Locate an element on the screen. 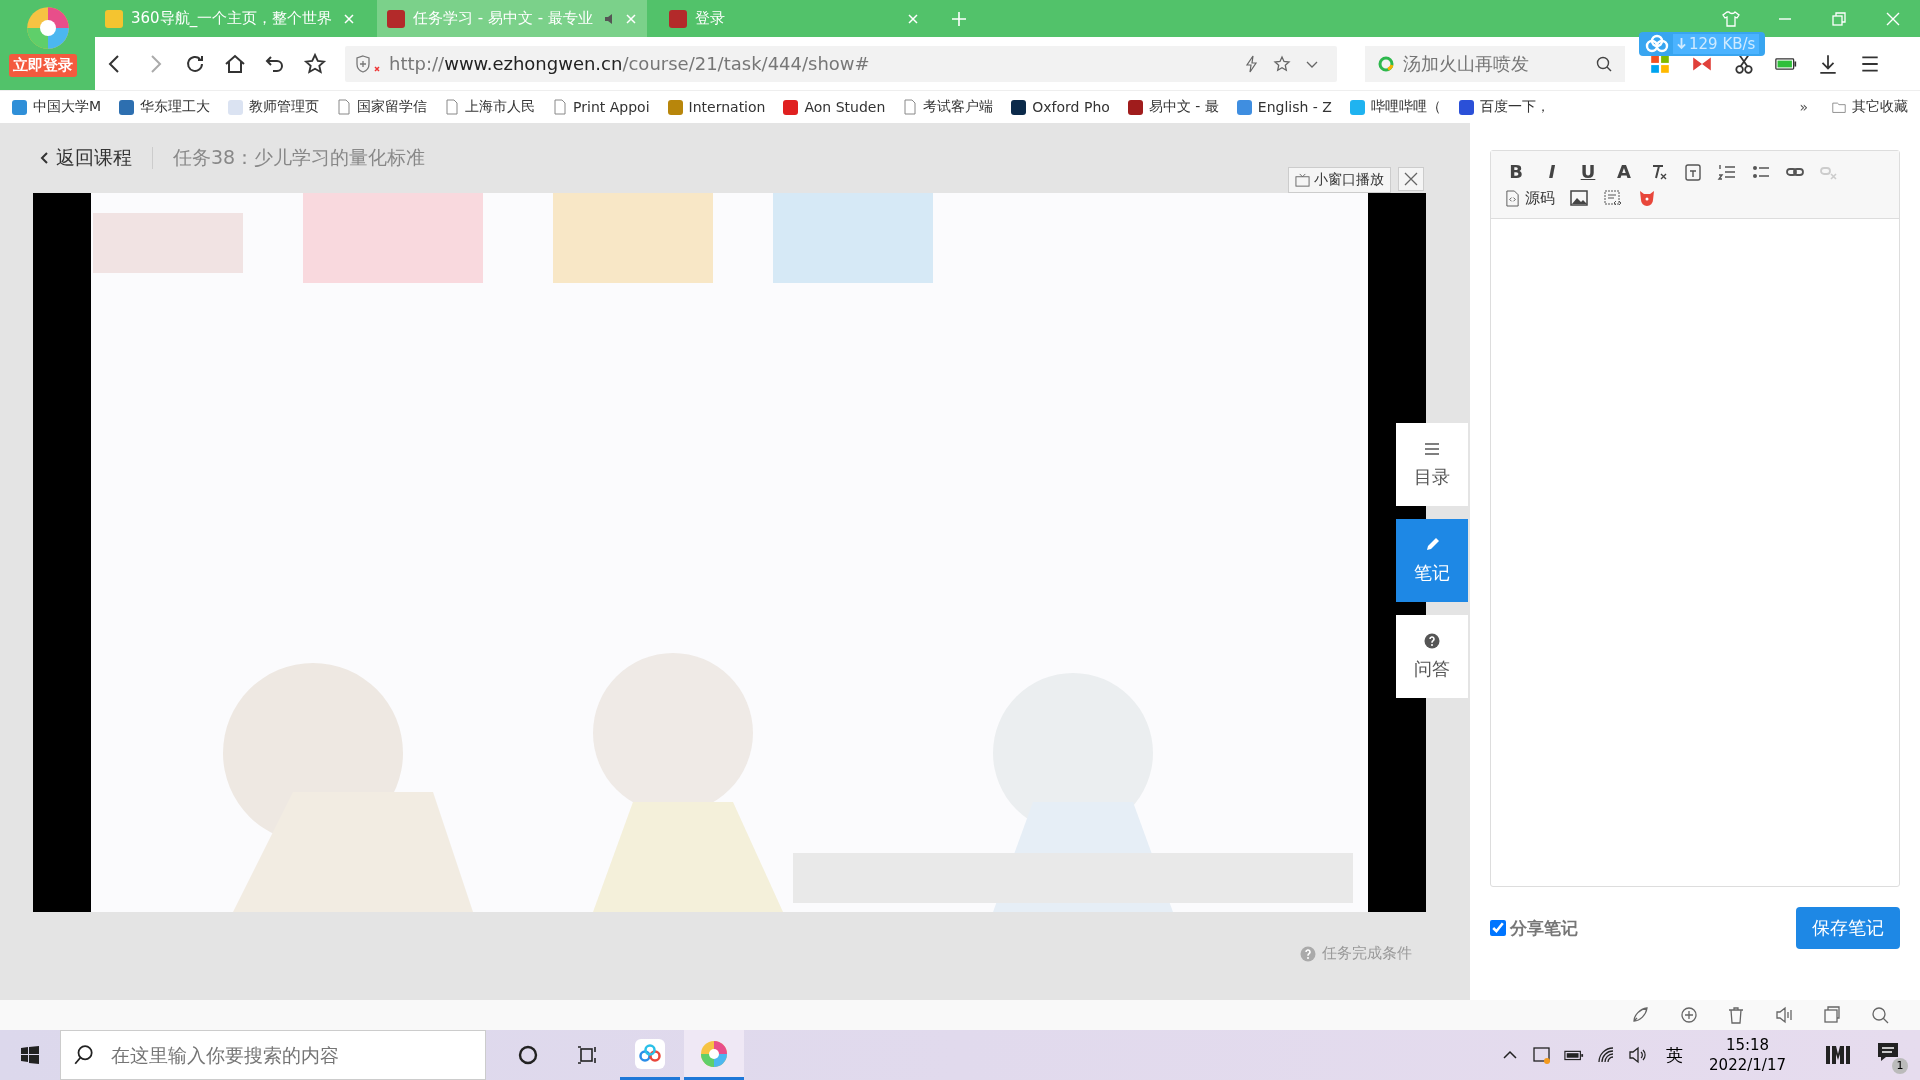  bookmark: English - Z is located at coordinates (1284, 107).